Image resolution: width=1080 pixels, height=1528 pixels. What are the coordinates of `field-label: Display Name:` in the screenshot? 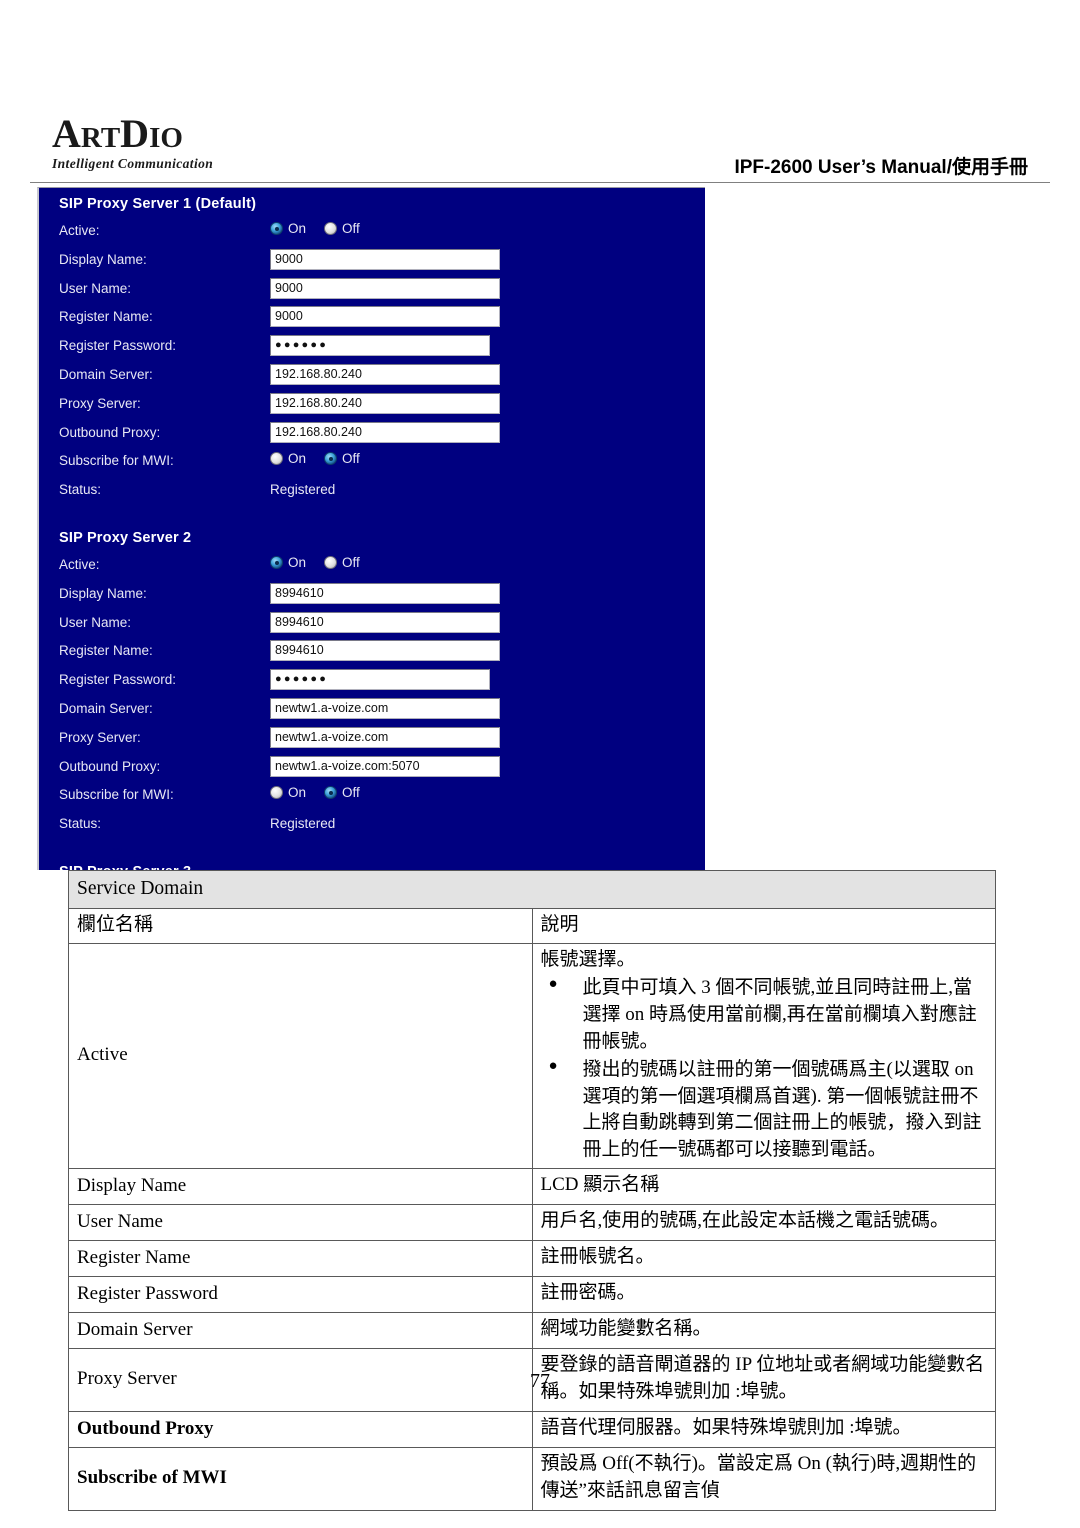 It's located at (103, 259).